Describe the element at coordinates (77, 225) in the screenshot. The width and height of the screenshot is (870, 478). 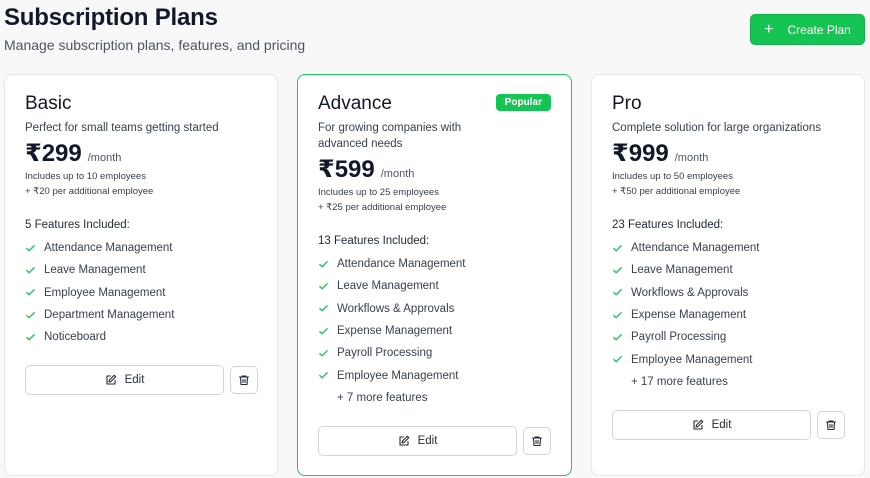
I see `features-title: 5 Features Included:` at that location.